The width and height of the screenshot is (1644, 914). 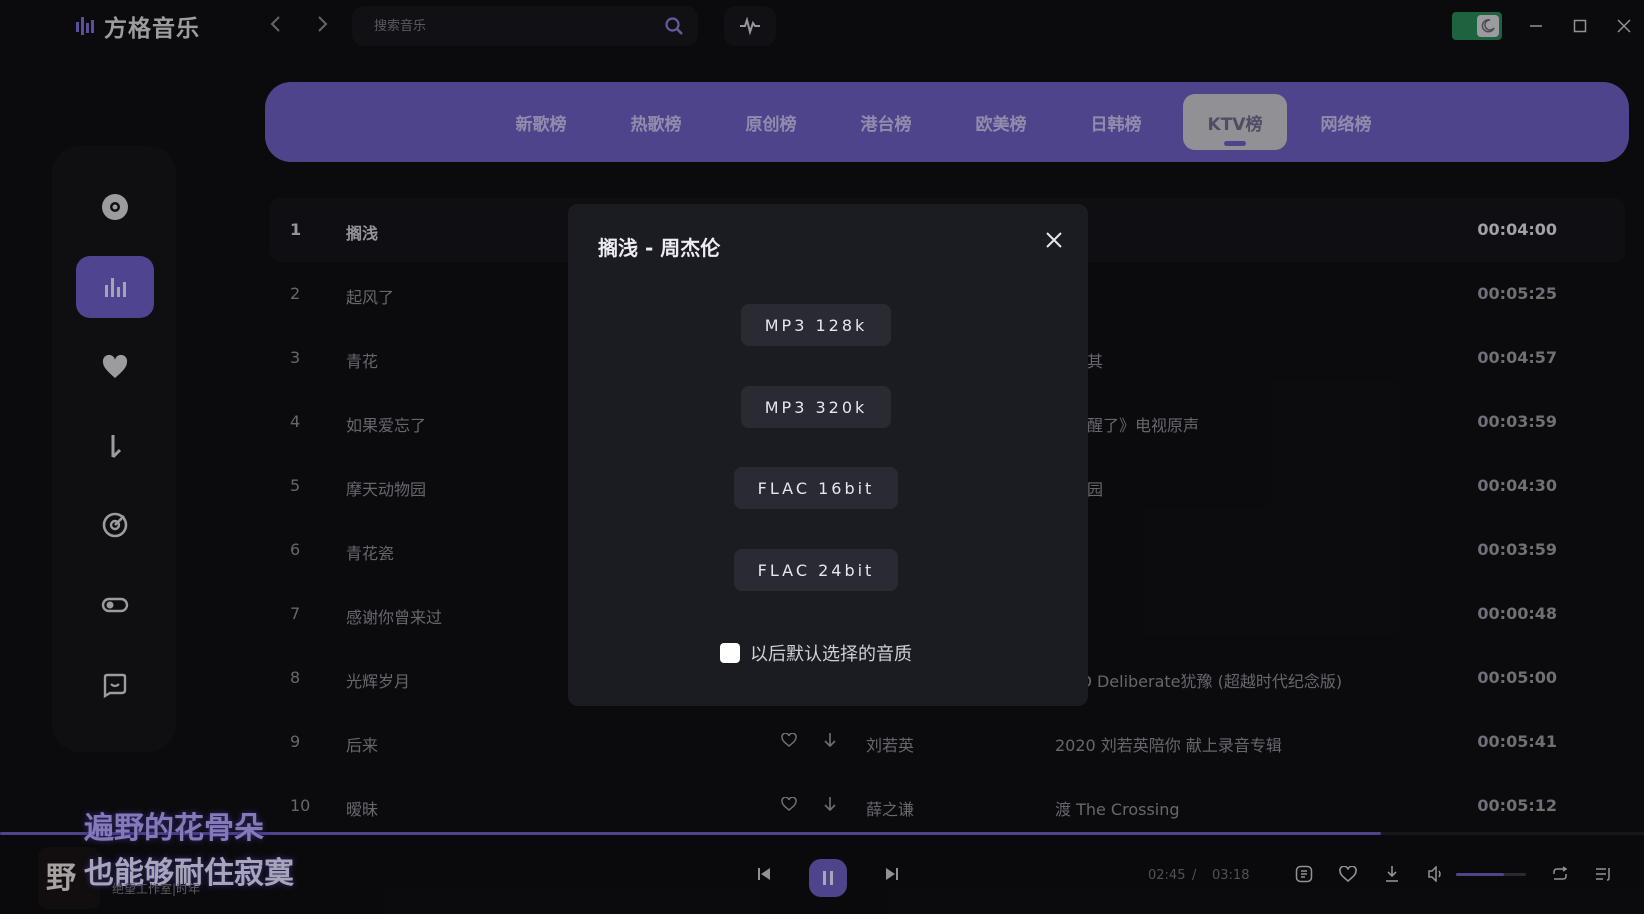 What do you see at coordinates (816, 407) in the screenshot?
I see `quality-option-mp3-320k: MP3 320k` at bounding box center [816, 407].